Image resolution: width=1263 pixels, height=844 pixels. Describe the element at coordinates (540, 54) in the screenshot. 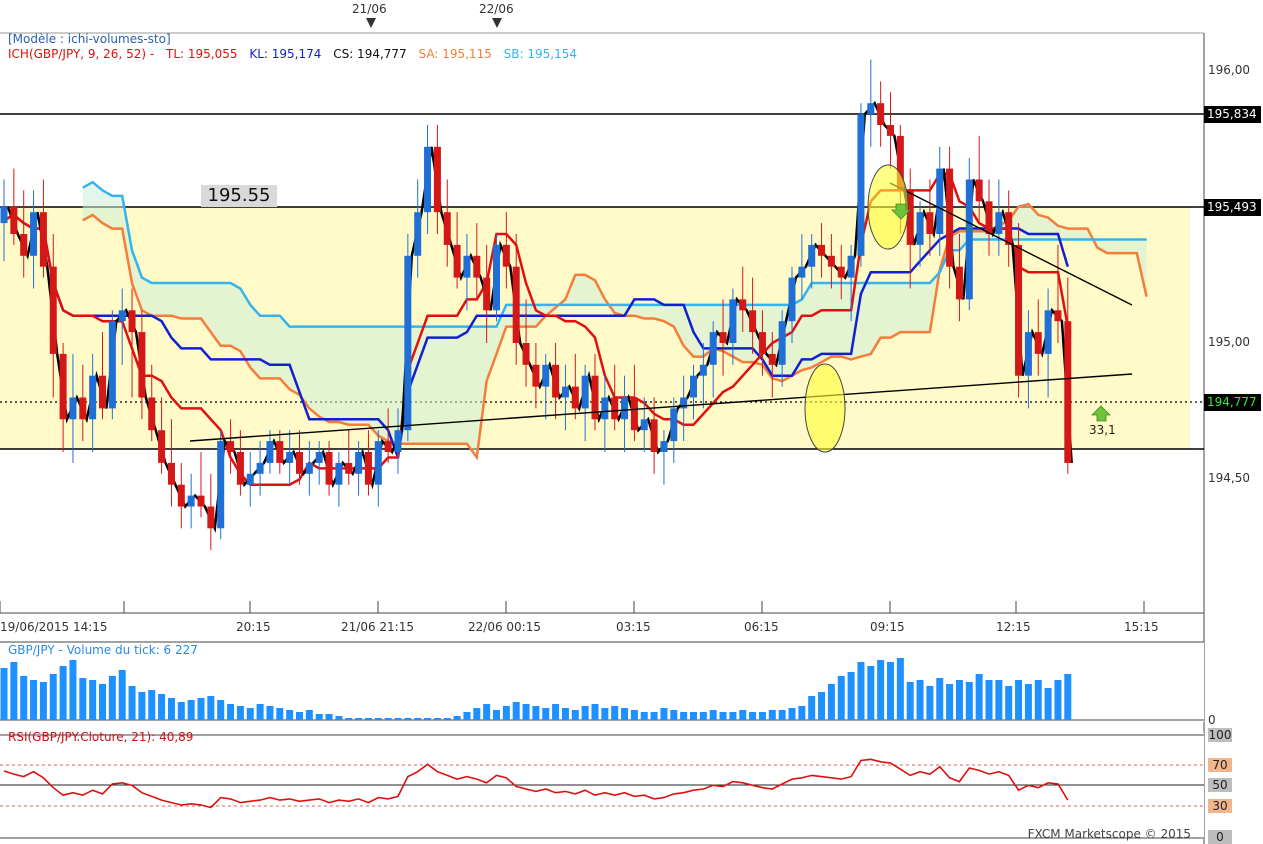

I see `senkou-b-value: SB: 195,154` at that location.